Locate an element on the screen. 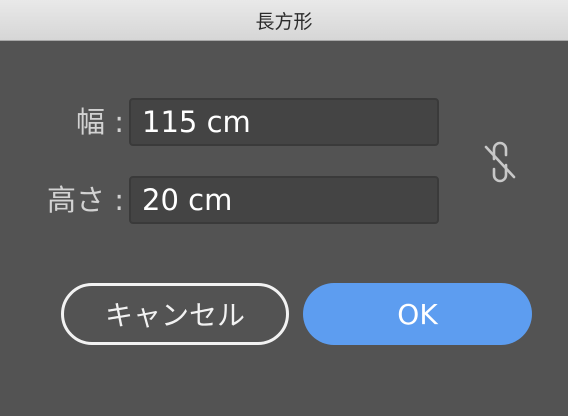  ok-button: OK is located at coordinates (417, 314).